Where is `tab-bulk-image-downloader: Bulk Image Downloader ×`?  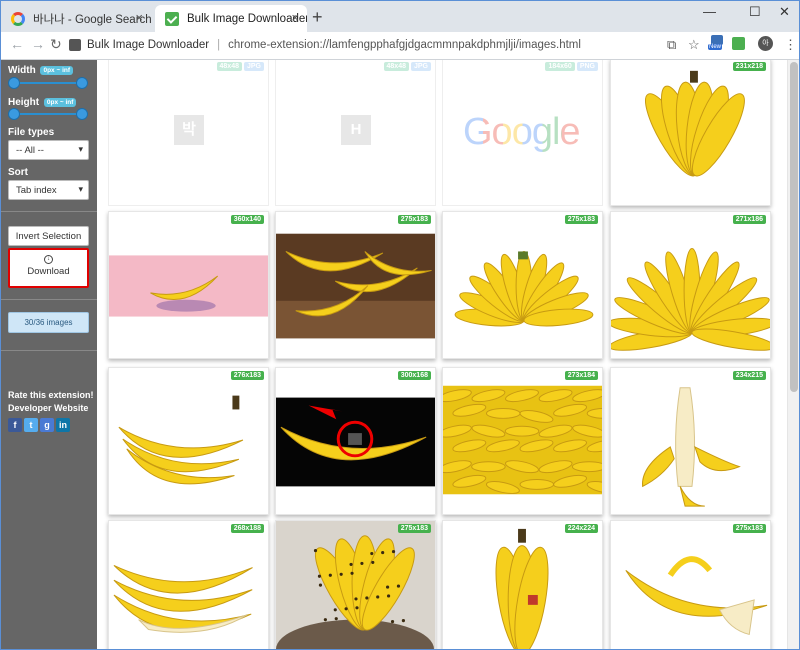 tab-bulk-image-downloader: Bulk Image Downloader × is located at coordinates (231, 18).